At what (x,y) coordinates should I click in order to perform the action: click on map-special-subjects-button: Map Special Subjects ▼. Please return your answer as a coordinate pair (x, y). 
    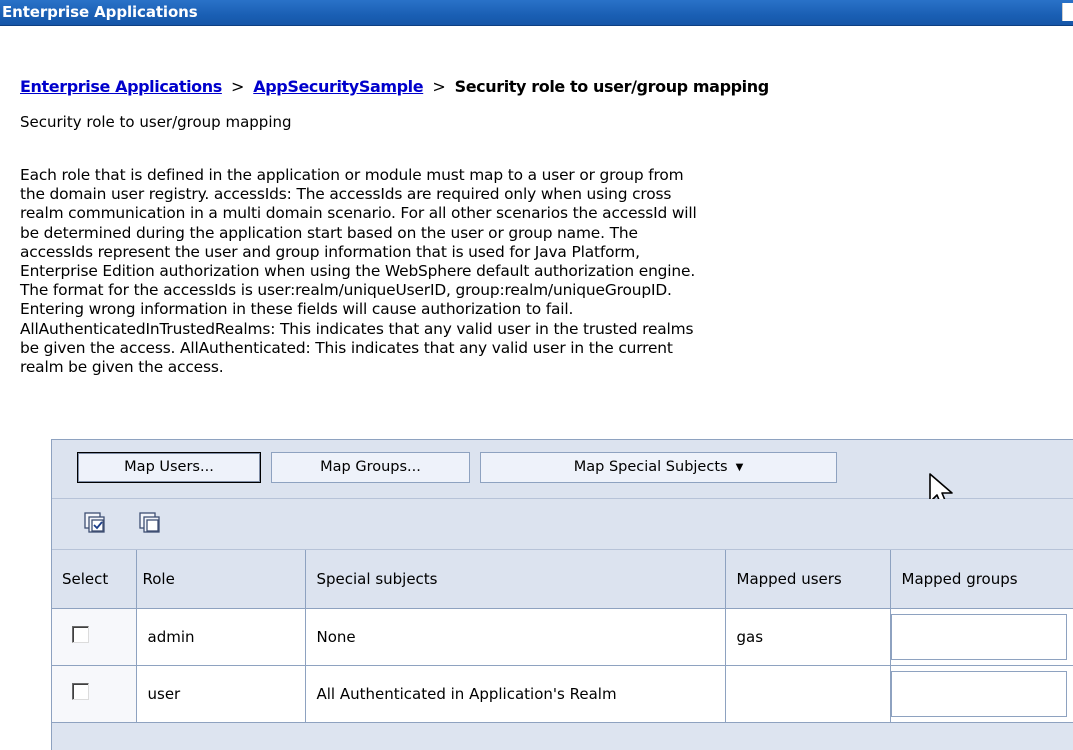
    Looking at the image, I should click on (658, 467).